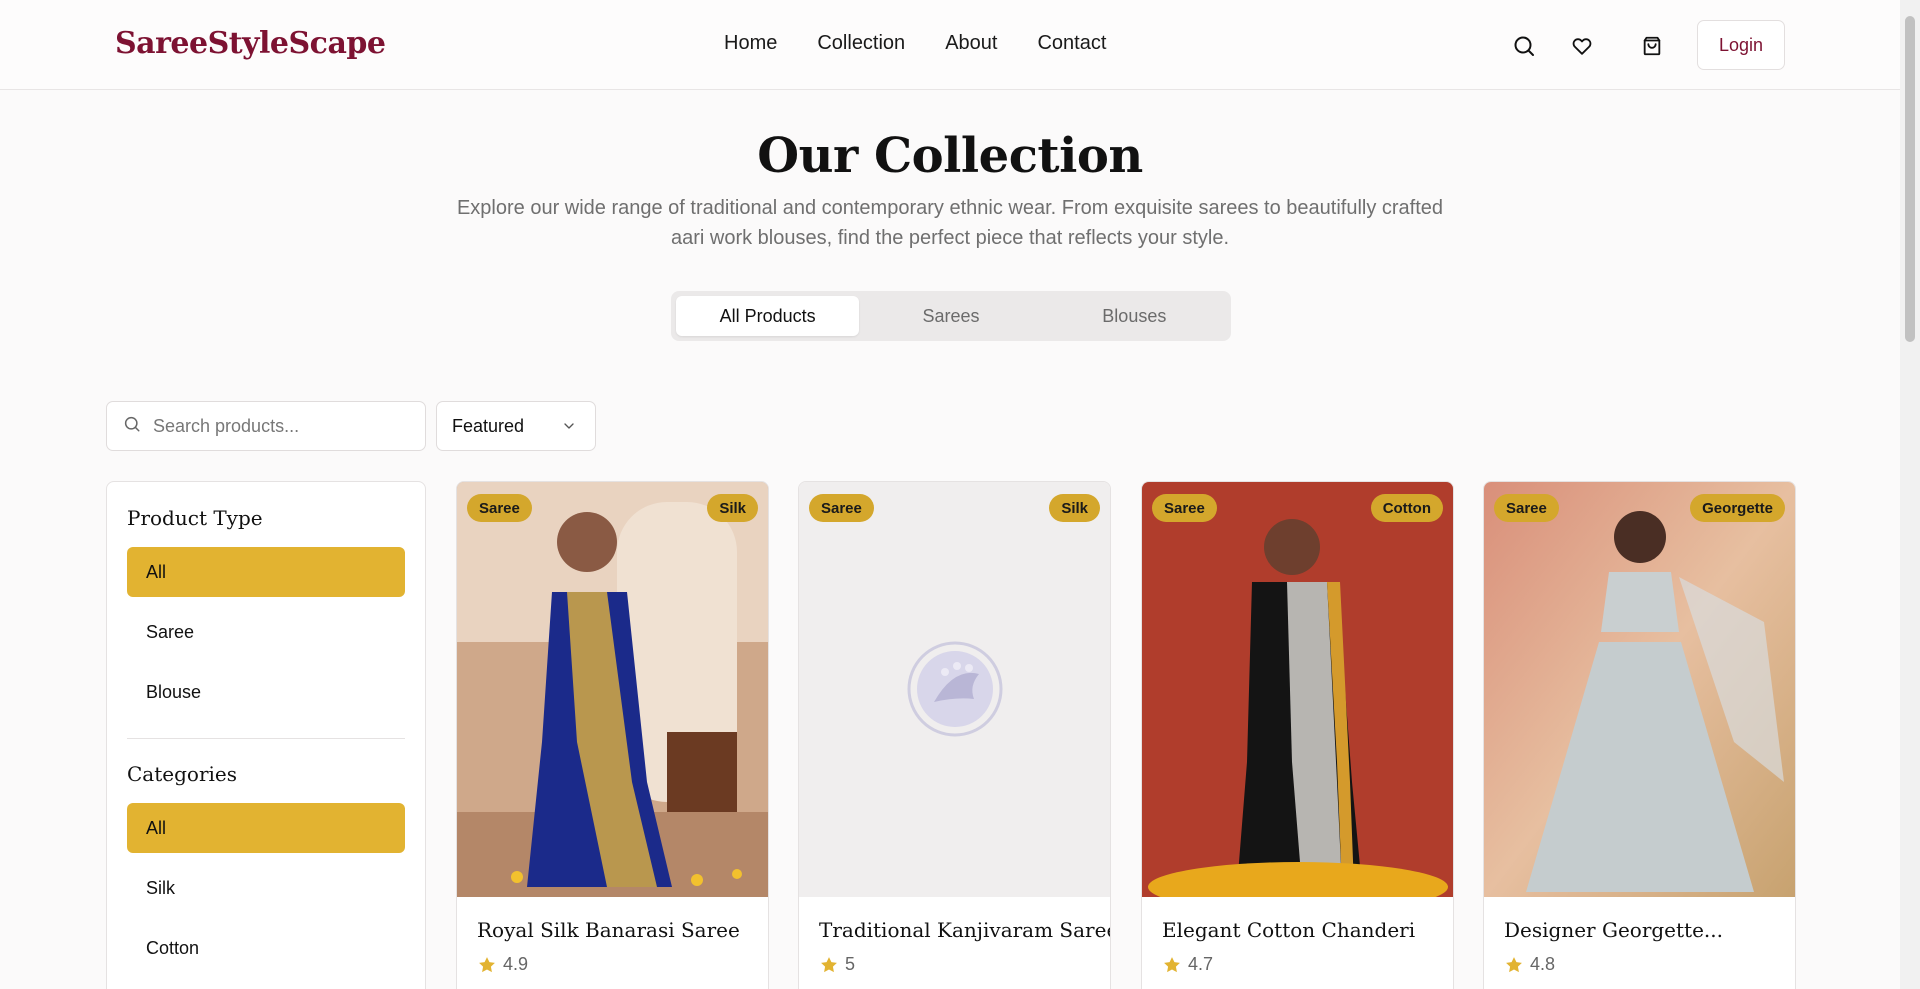 The image size is (1920, 989). What do you see at coordinates (266, 828) in the screenshot?
I see `category-all: All` at bounding box center [266, 828].